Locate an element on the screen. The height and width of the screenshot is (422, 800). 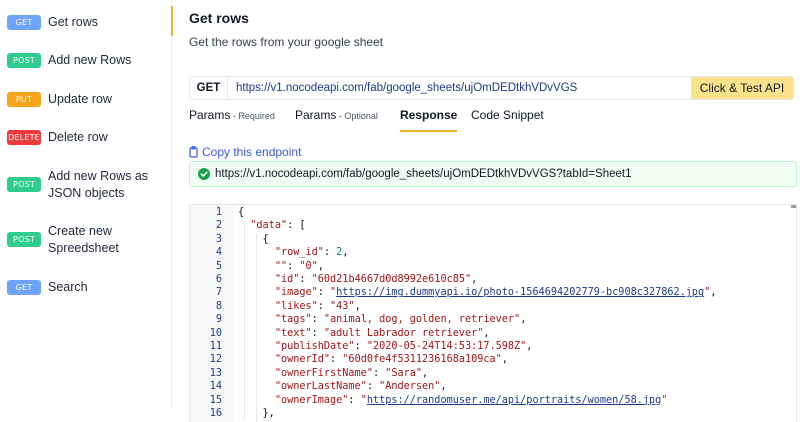
code-line: 16 }, is located at coordinates (490, 413).